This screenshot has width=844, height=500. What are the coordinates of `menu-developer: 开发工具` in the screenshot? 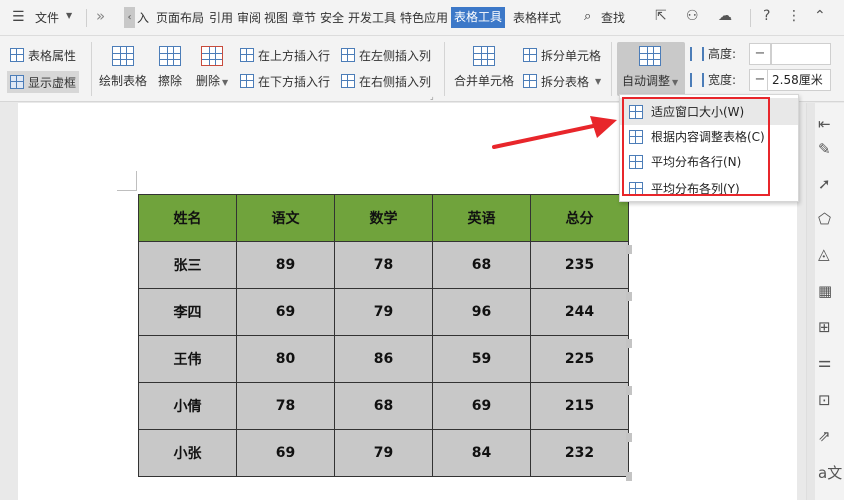 It's located at (372, 17).